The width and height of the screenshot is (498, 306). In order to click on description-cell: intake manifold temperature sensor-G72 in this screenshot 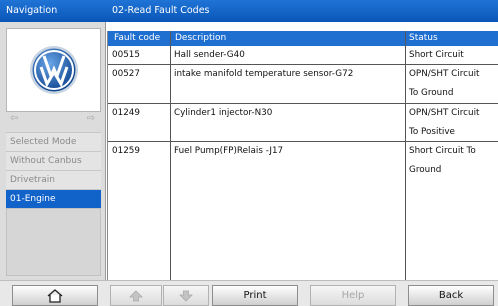, I will do `click(264, 74)`.